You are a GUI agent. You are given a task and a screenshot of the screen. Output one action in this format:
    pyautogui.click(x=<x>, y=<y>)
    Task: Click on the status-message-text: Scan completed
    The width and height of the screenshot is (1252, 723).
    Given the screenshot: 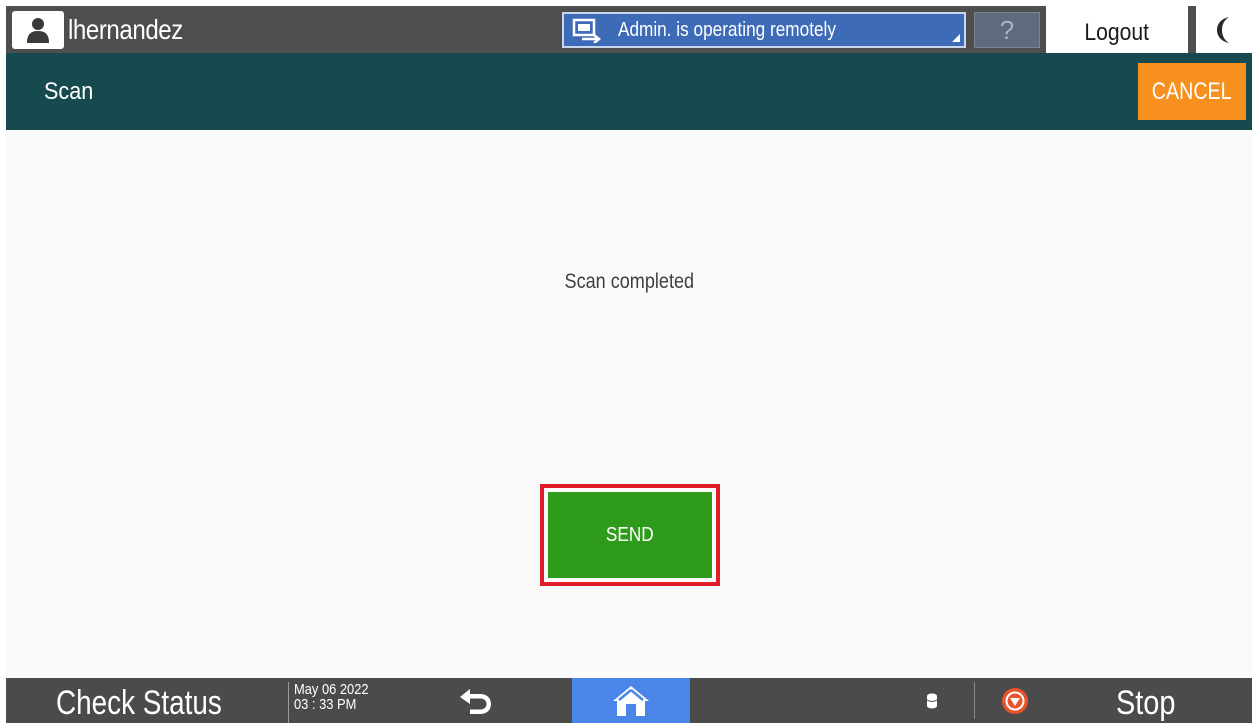 What is the action you would take?
    pyautogui.click(x=629, y=281)
    